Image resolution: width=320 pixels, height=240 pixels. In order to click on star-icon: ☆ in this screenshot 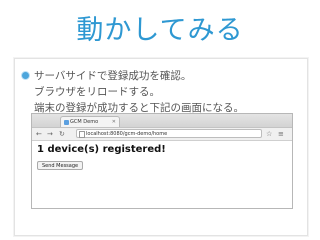, I will do `click(269, 134)`.